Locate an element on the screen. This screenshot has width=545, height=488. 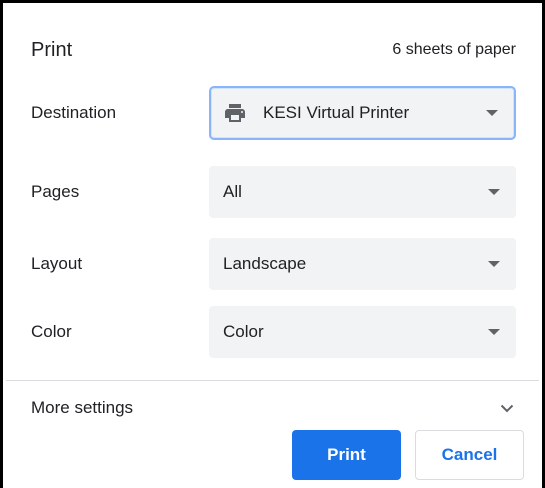
layout-value: Landscape is located at coordinates (265, 263).